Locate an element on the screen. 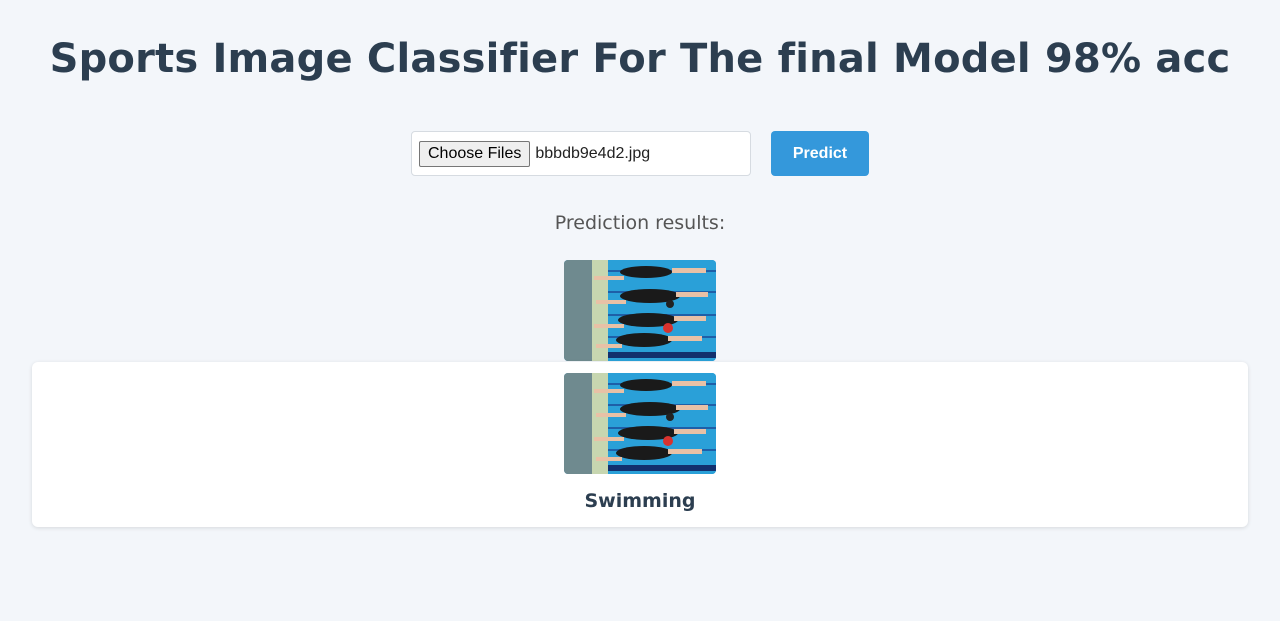 The image size is (1280, 621). result-image is located at coordinates (640, 423).